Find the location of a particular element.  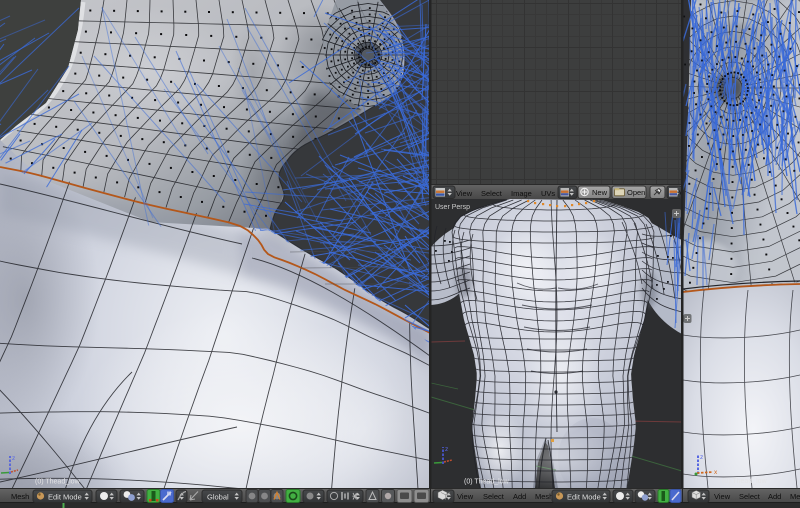

svg-text: Open is located at coordinates (636, 192).